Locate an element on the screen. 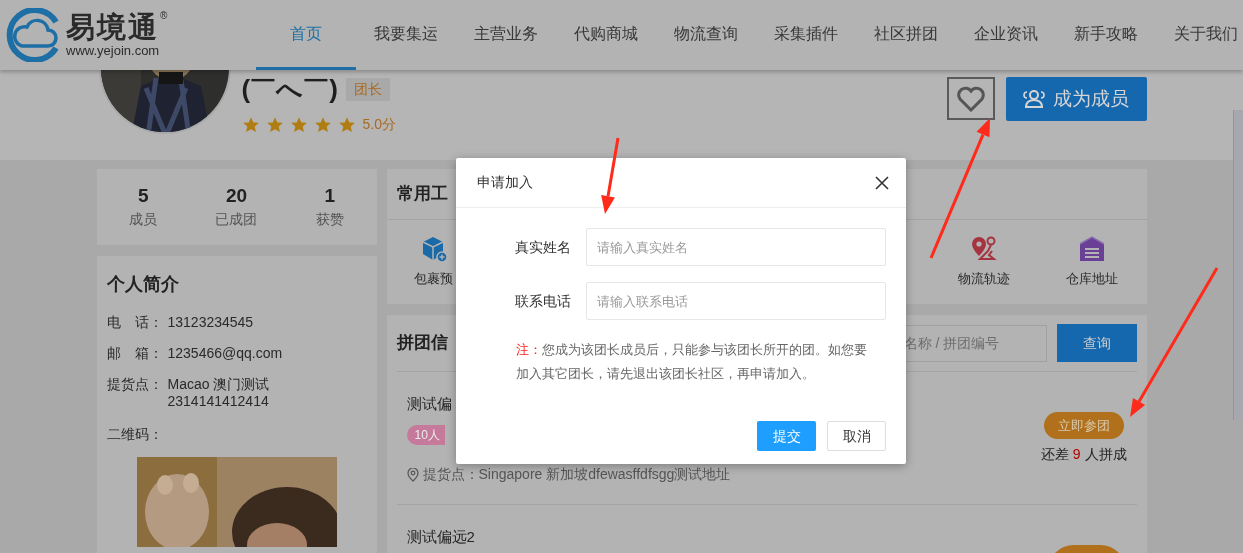 Image resolution: width=1243 pixels, height=553 pixels. become-member-button: 成为成员 is located at coordinates (1076, 99).